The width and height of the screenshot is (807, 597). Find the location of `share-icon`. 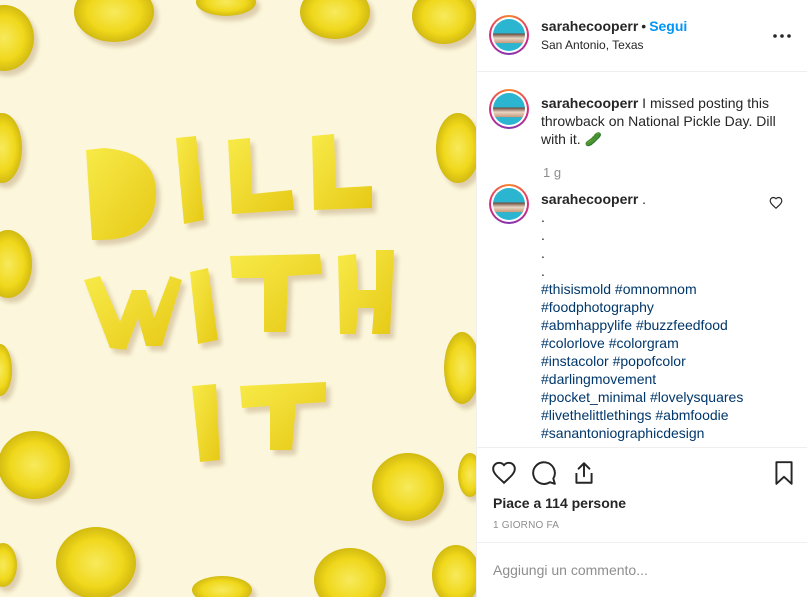

share-icon is located at coordinates (584, 473).